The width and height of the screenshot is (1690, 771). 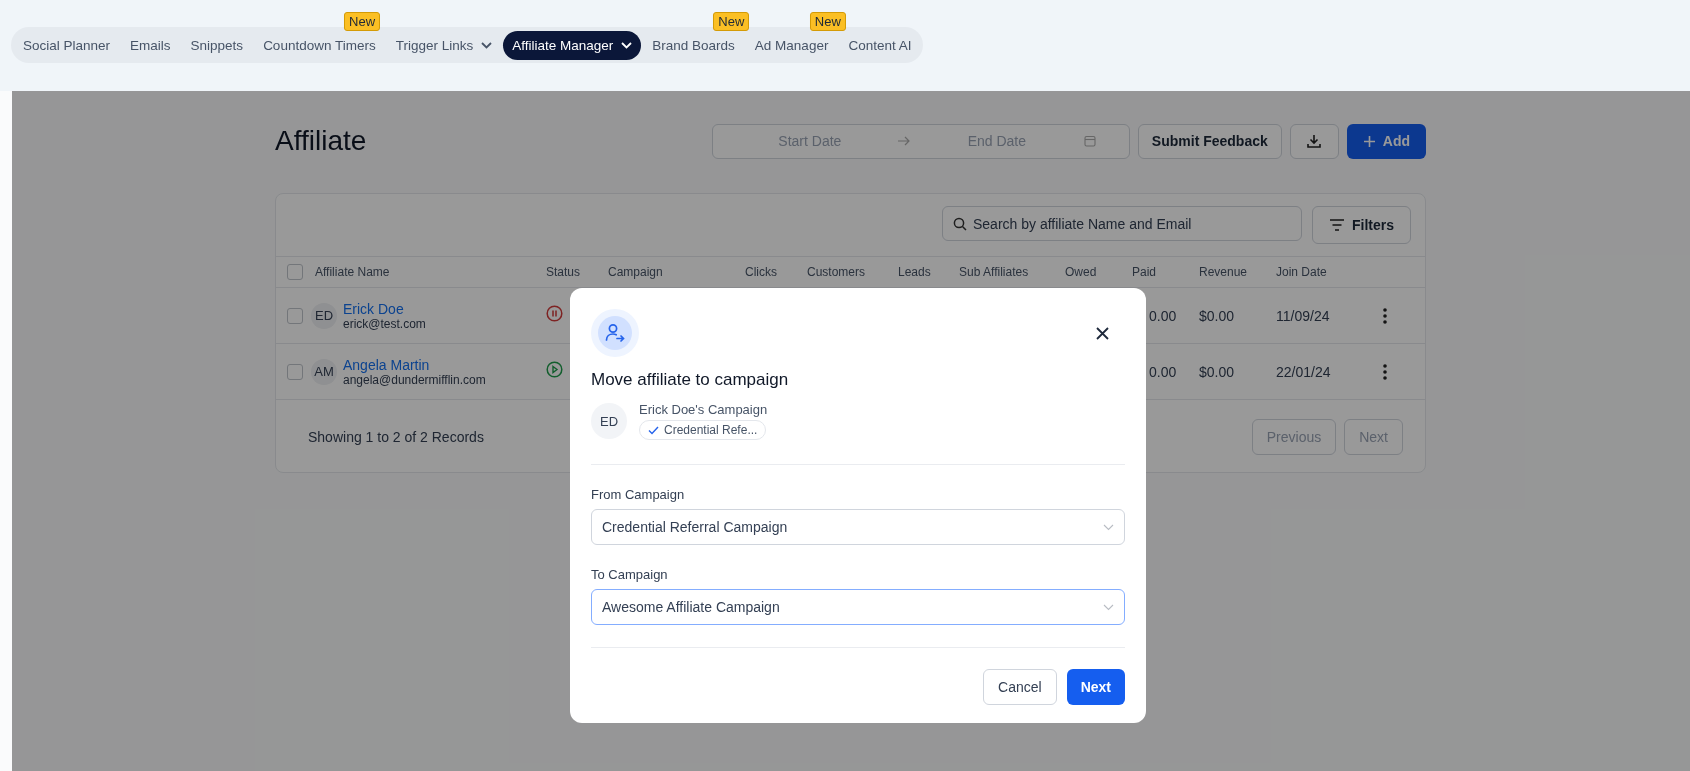 What do you see at coordinates (1020, 687) in the screenshot?
I see `cancel-button: Cancel` at bounding box center [1020, 687].